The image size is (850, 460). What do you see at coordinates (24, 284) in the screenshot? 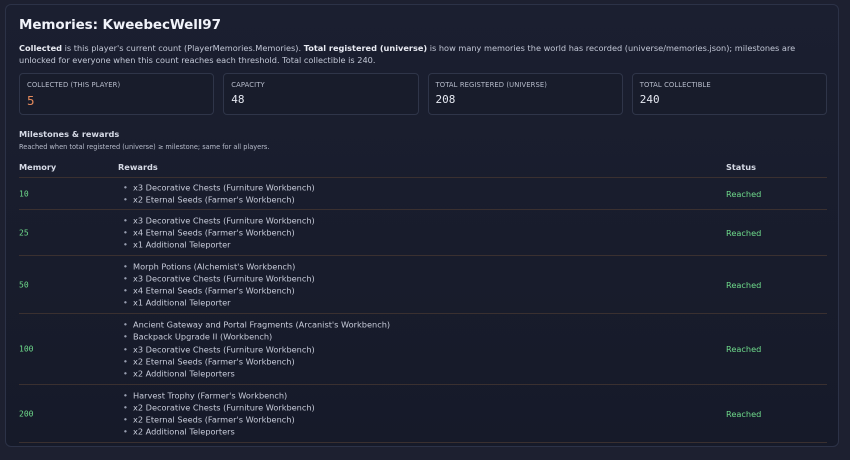
I see `milestone-memory: 50` at bounding box center [24, 284].